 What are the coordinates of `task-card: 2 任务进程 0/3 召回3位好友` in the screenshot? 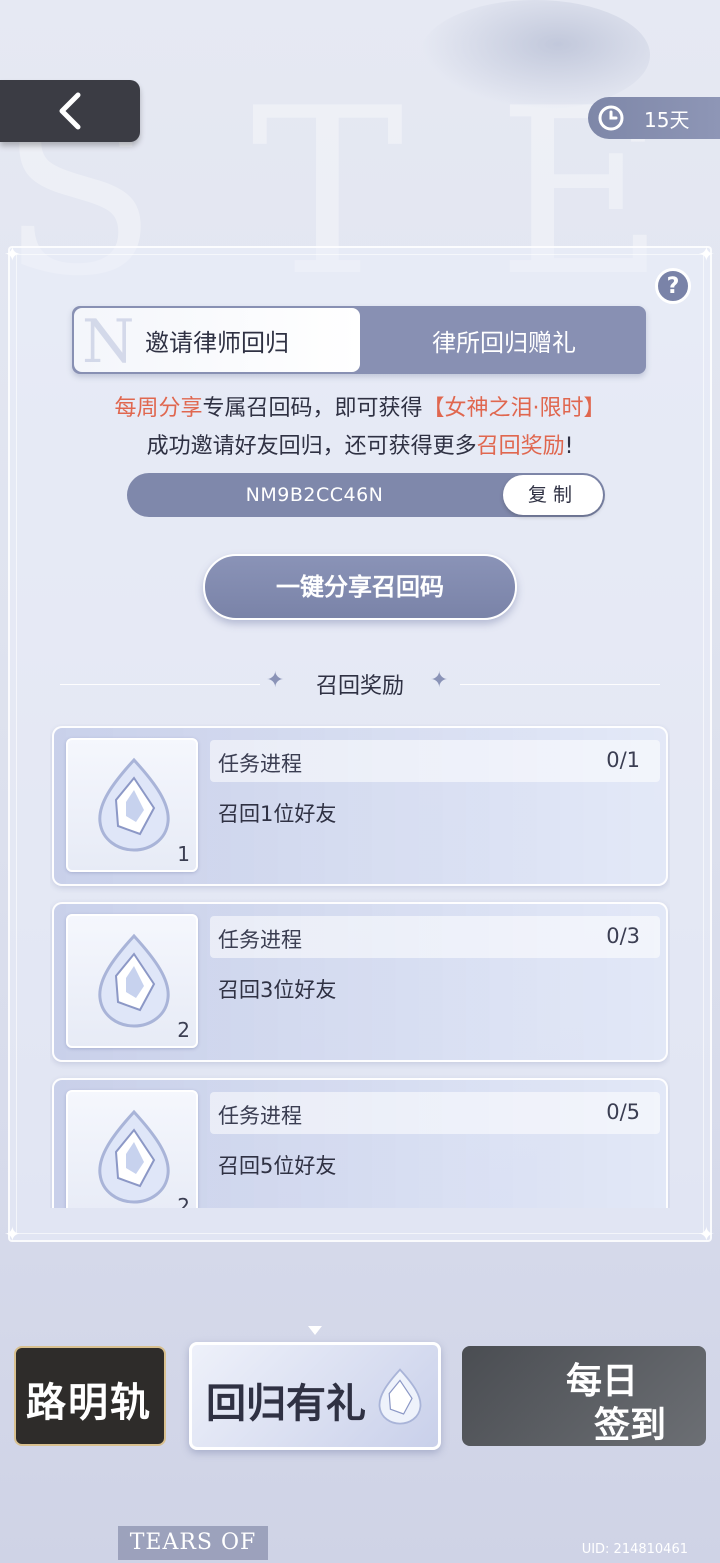 It's located at (360, 982).